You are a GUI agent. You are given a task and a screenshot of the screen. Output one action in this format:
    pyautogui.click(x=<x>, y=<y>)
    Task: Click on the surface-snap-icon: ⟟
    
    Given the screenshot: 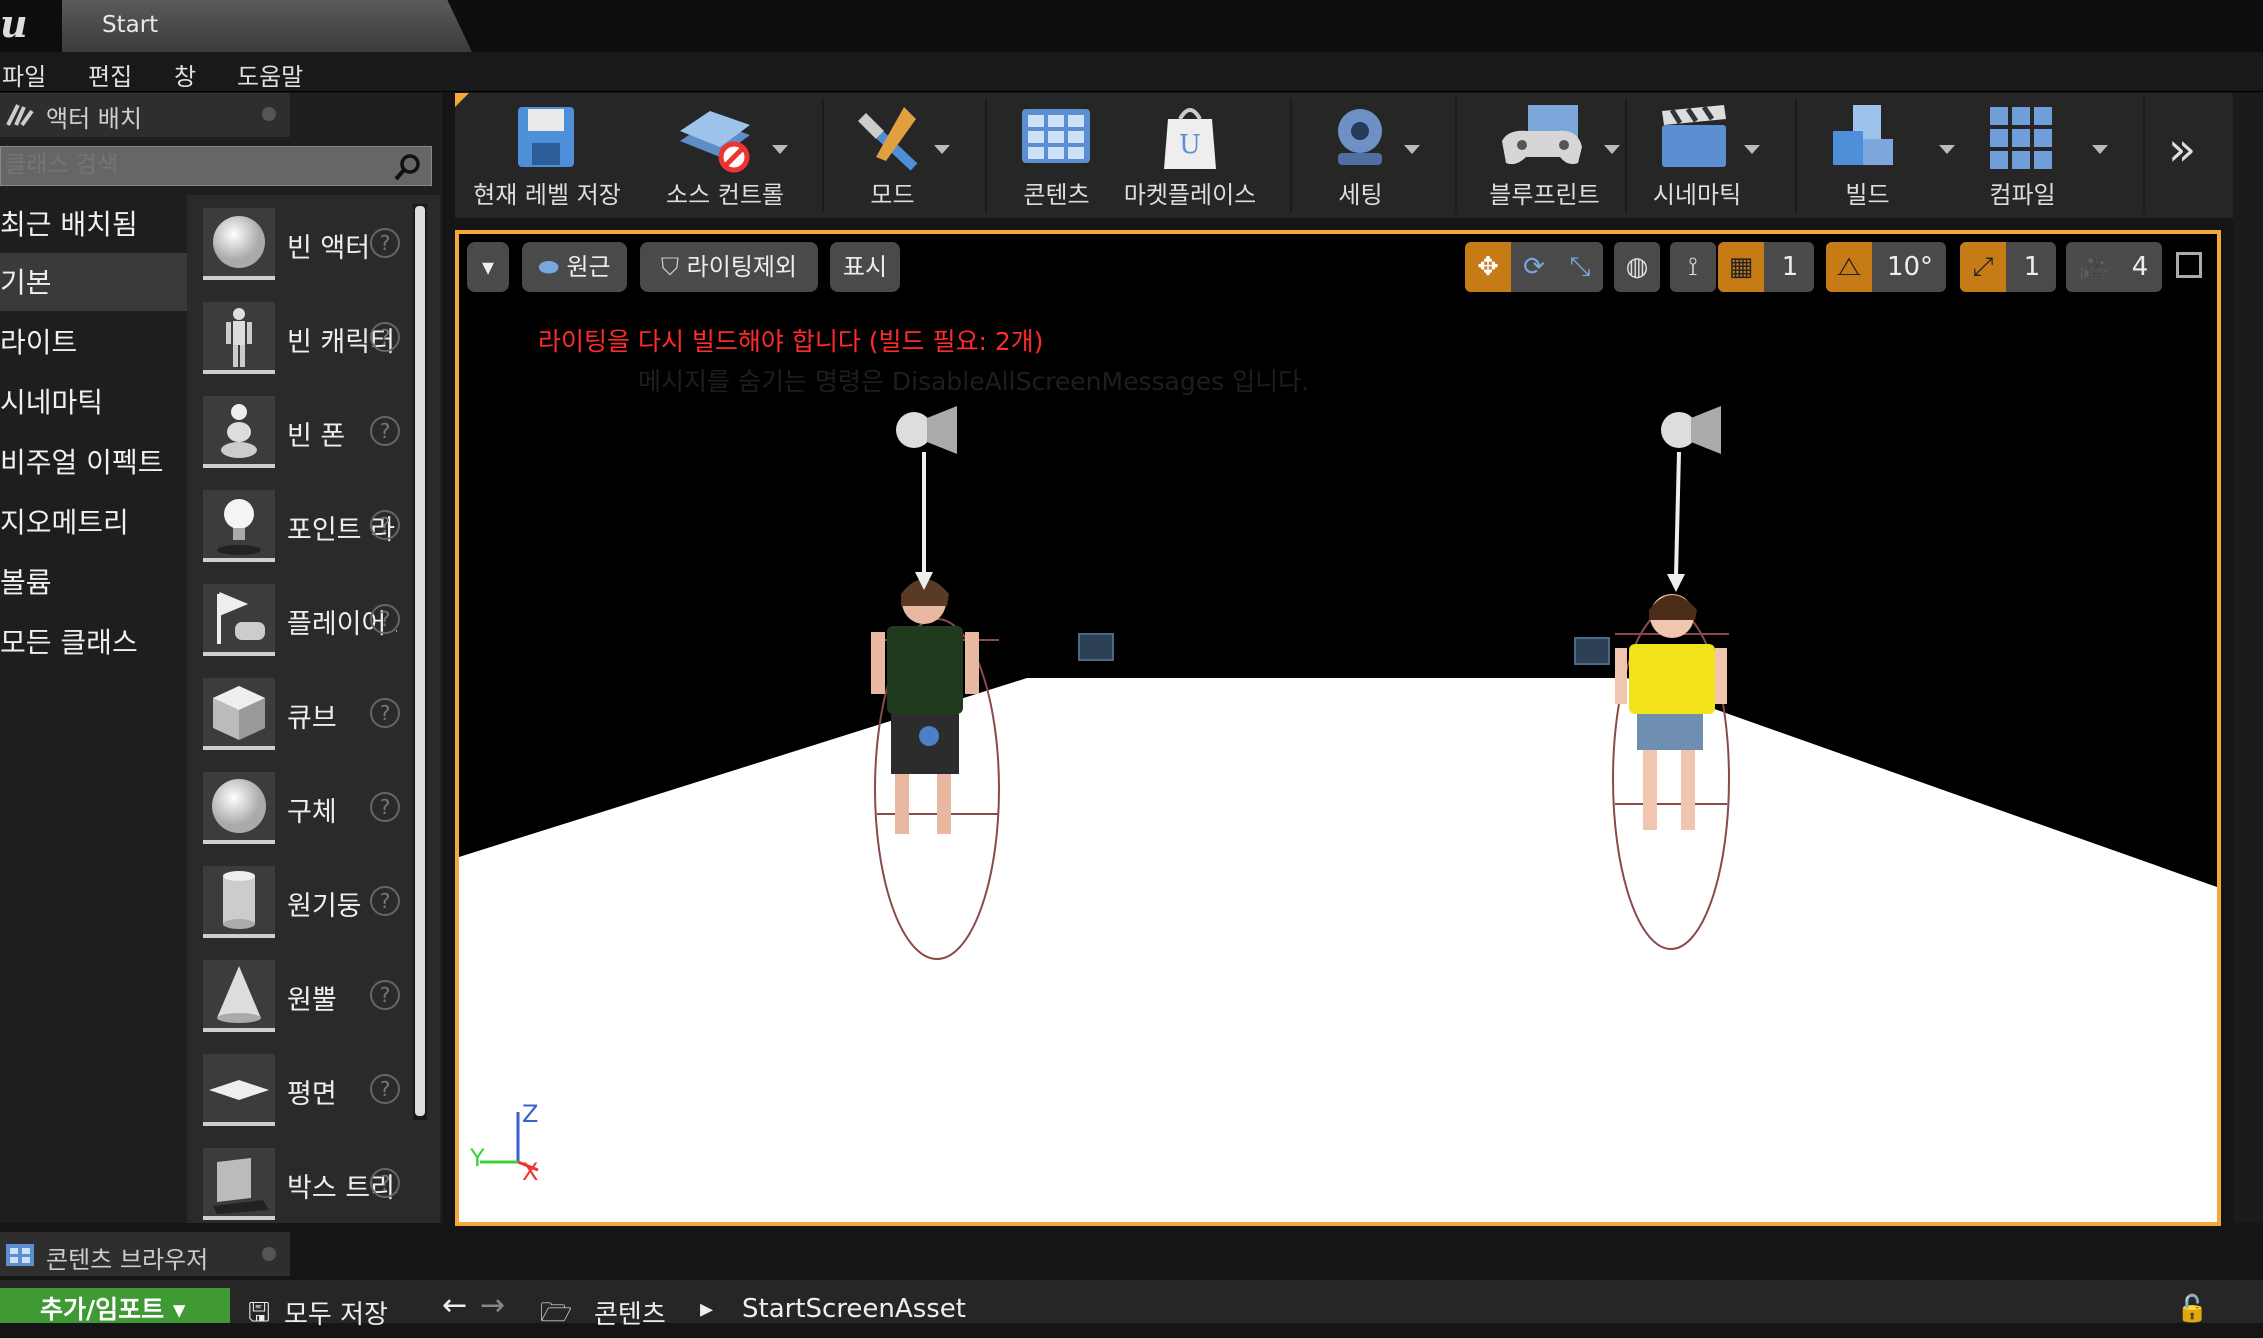 What is the action you would take?
    pyautogui.click(x=1693, y=267)
    